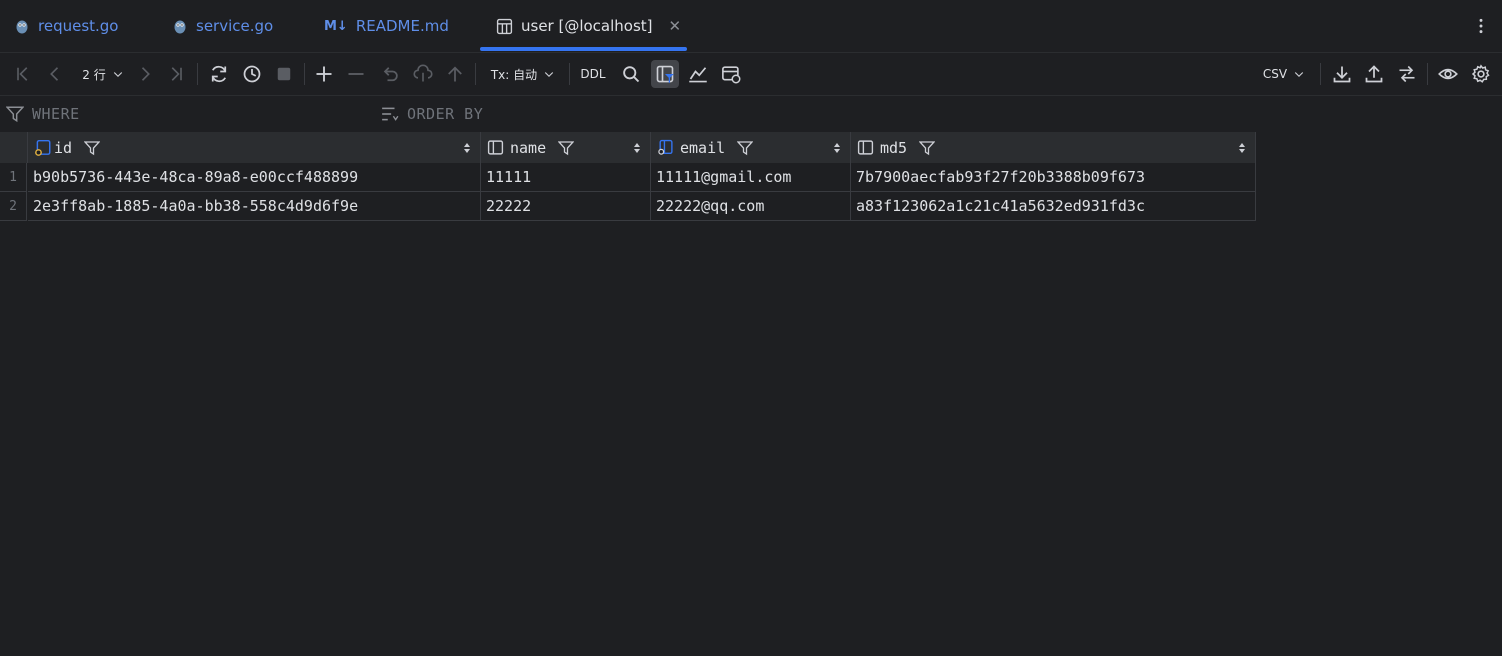  I want to click on tab-request-go: request.go, so click(66, 26).